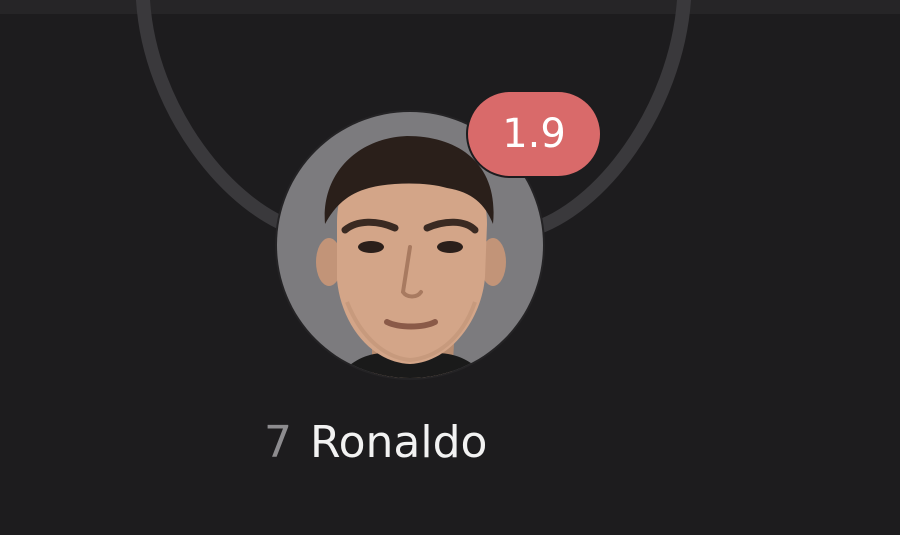 The image size is (900, 535). Describe the element at coordinates (399, 442) in the screenshot. I see `player-name: Ronaldo` at that location.